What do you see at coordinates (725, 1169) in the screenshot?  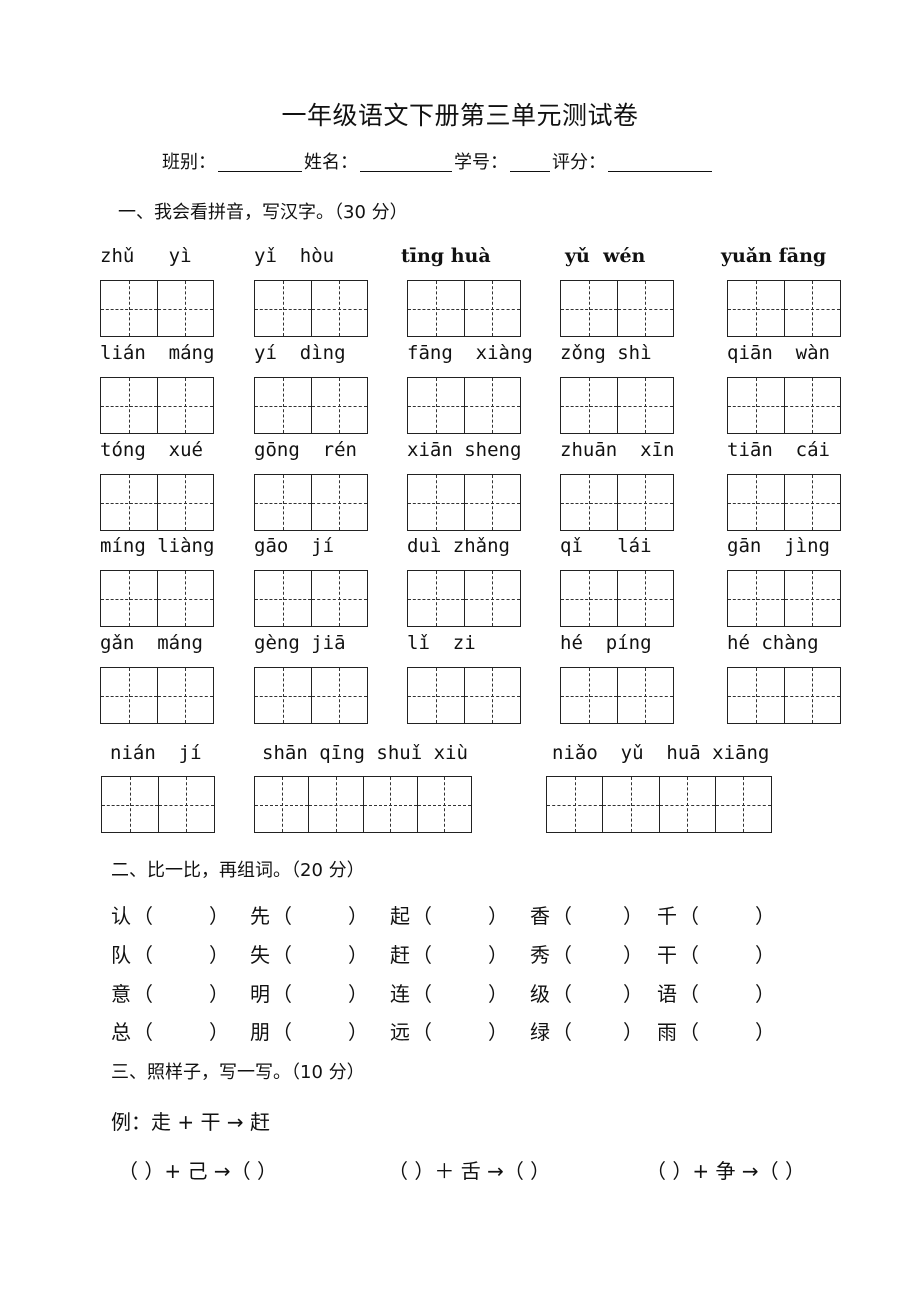 I see `exercise-3: （ ）+ 争 →（ ）` at bounding box center [725, 1169].